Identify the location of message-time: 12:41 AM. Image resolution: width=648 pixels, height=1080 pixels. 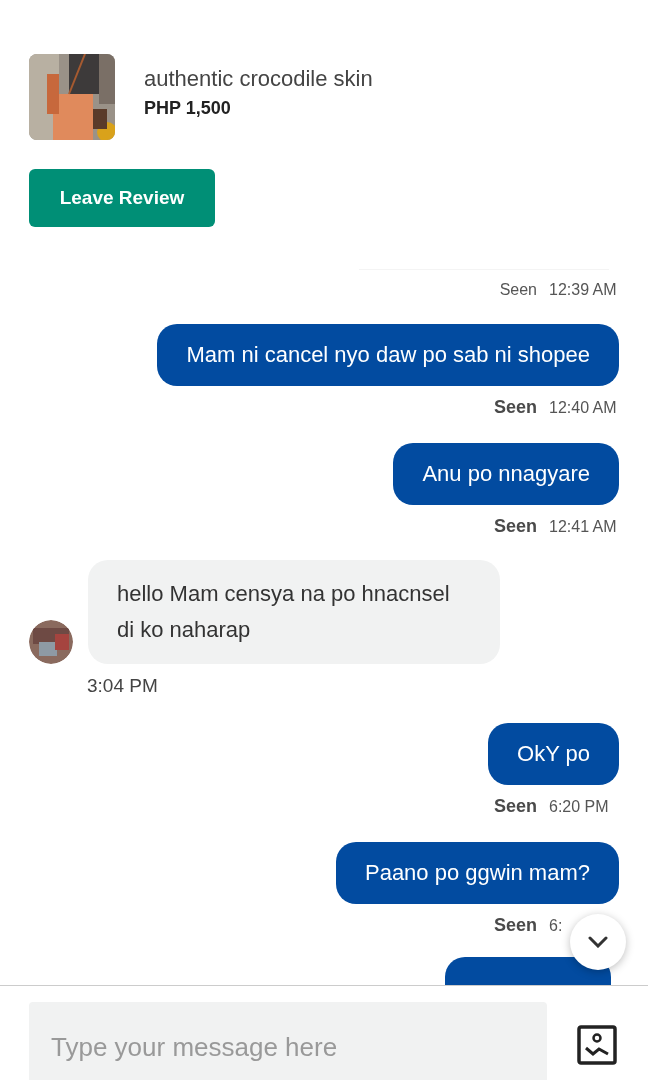
(583, 527).